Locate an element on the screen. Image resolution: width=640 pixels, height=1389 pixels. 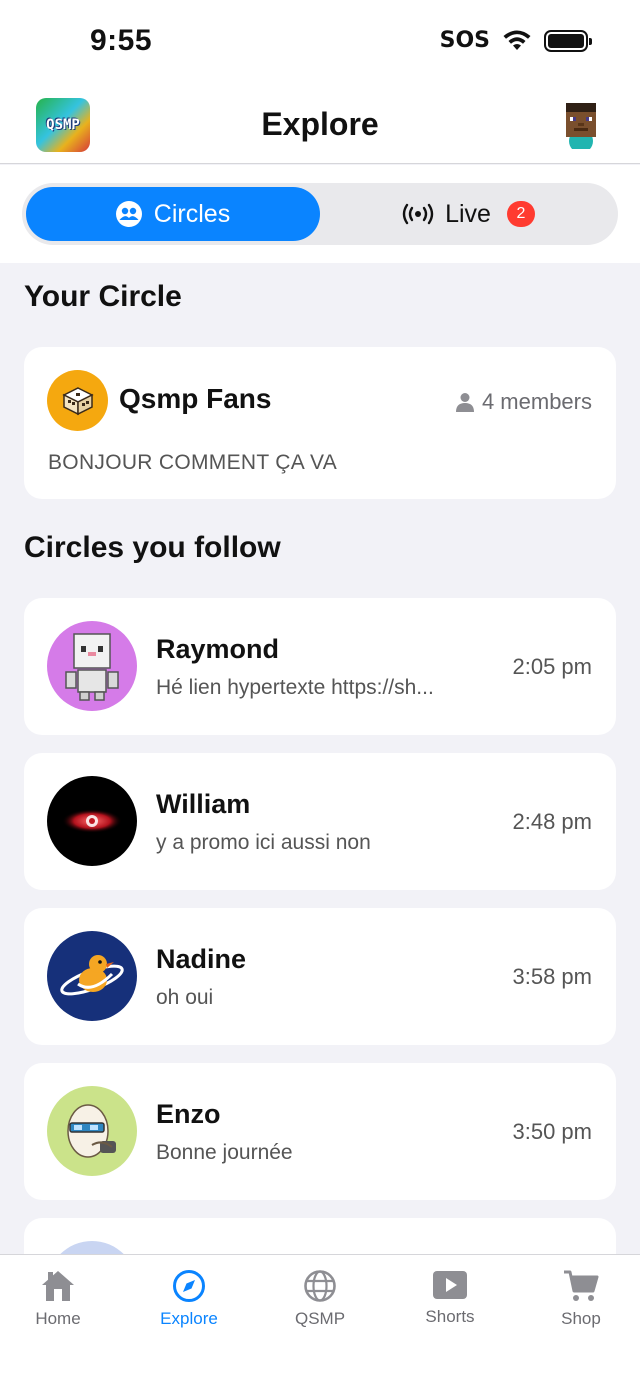
tab-home-label: Home is located at coordinates (58, 1318).